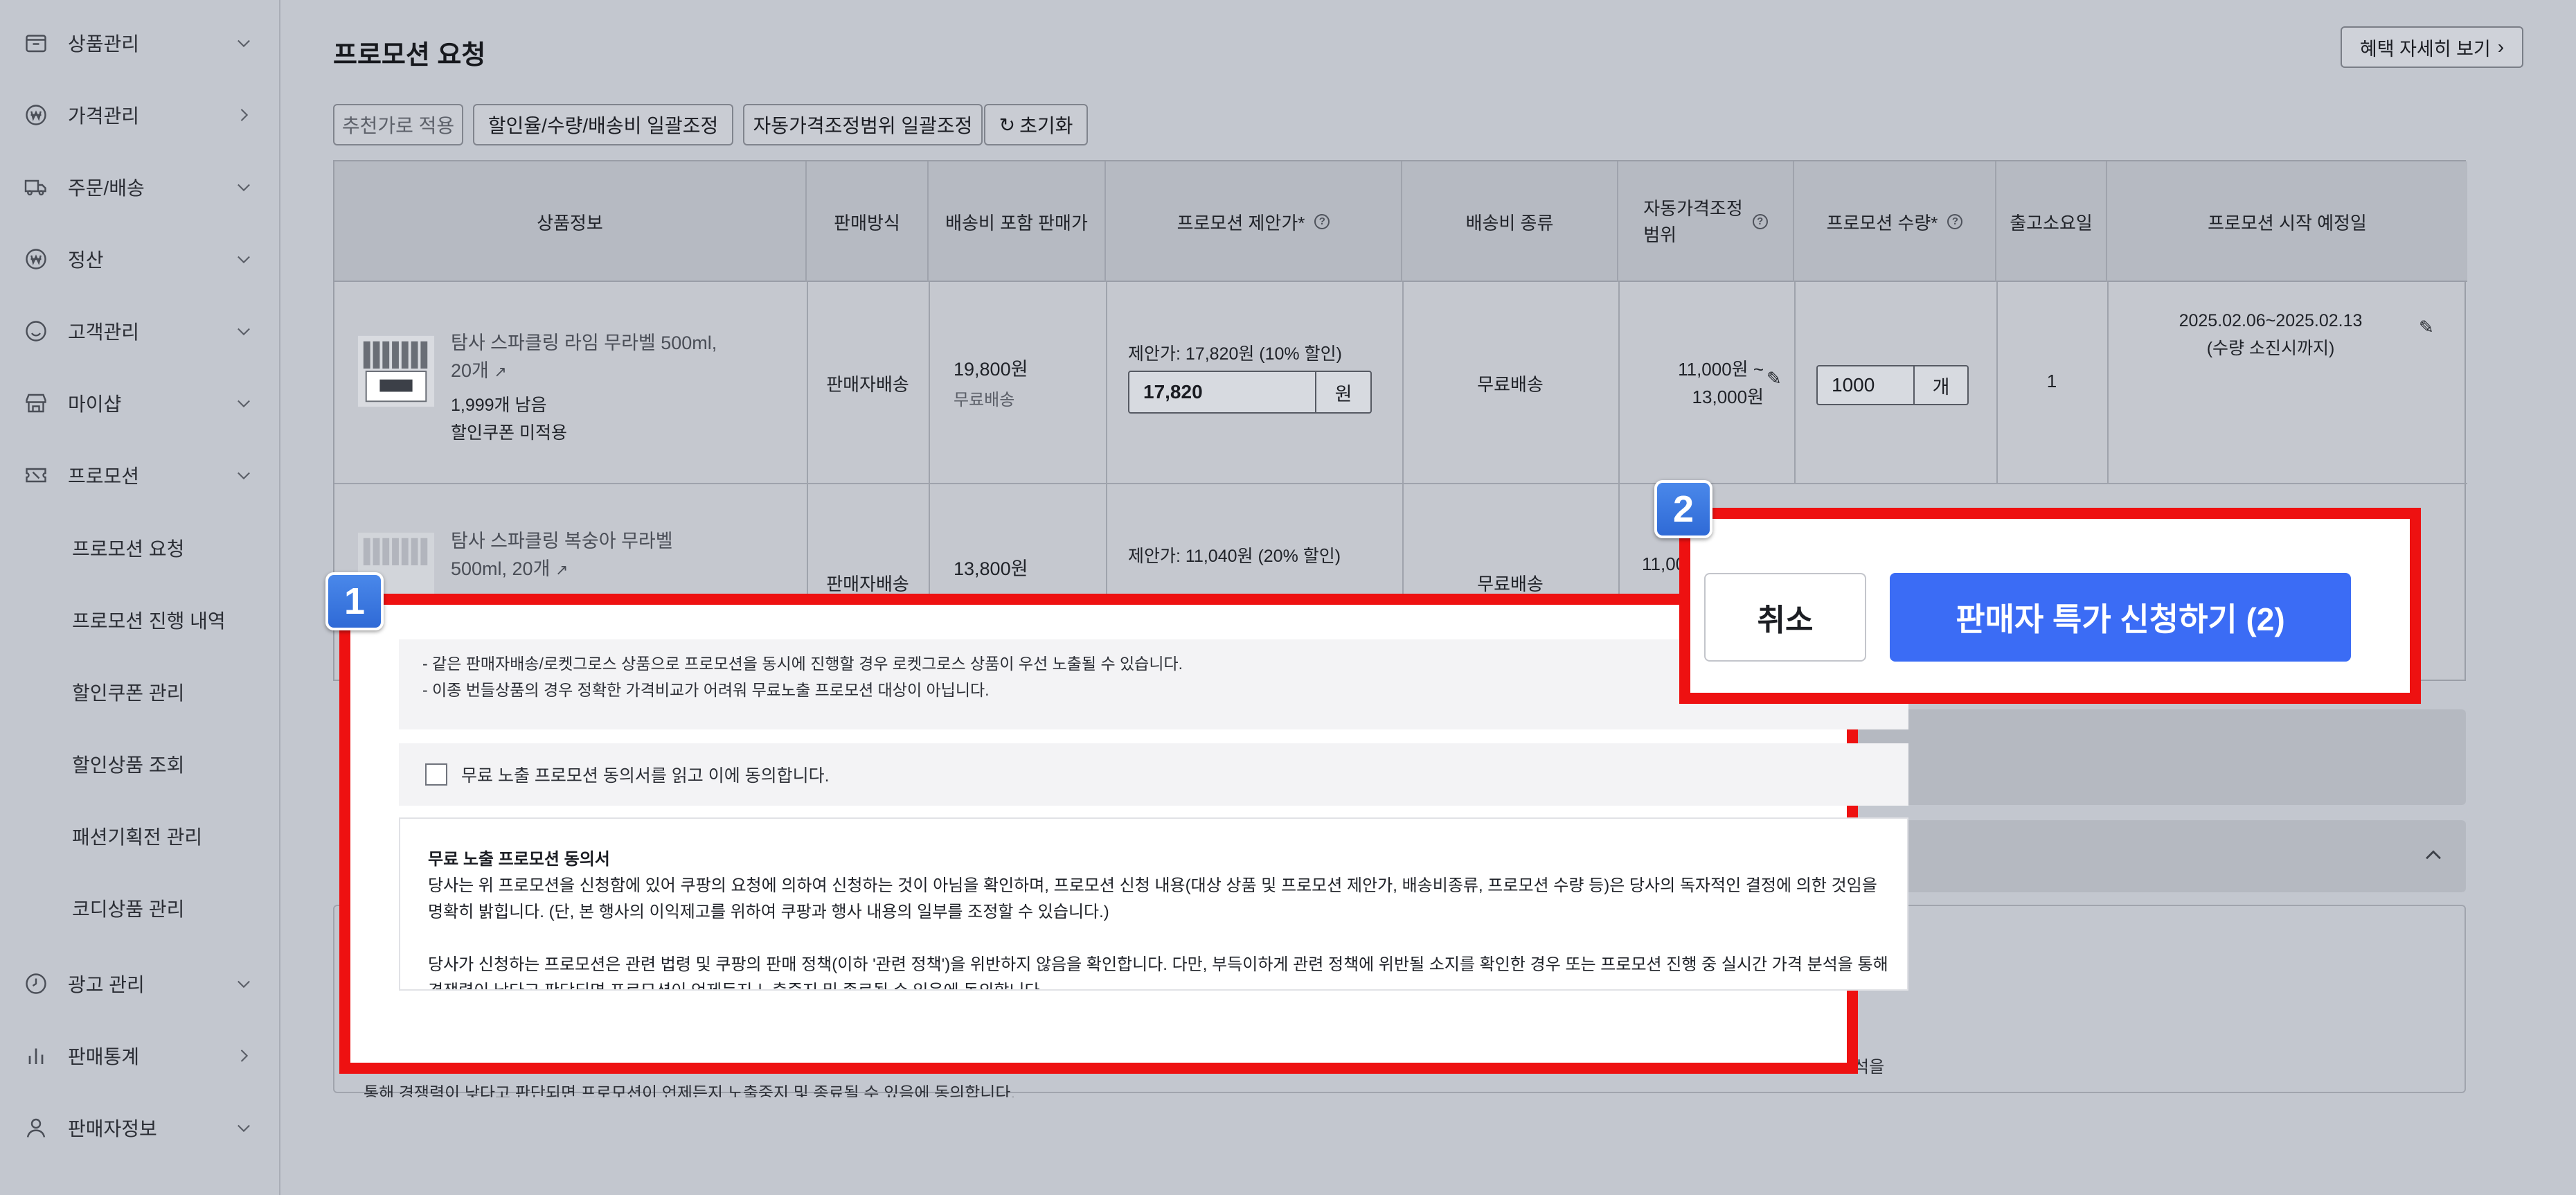 The width and height of the screenshot is (2576, 1195). Describe the element at coordinates (991, 568) in the screenshot. I see `price-incl-shipping: 13,800원` at that location.